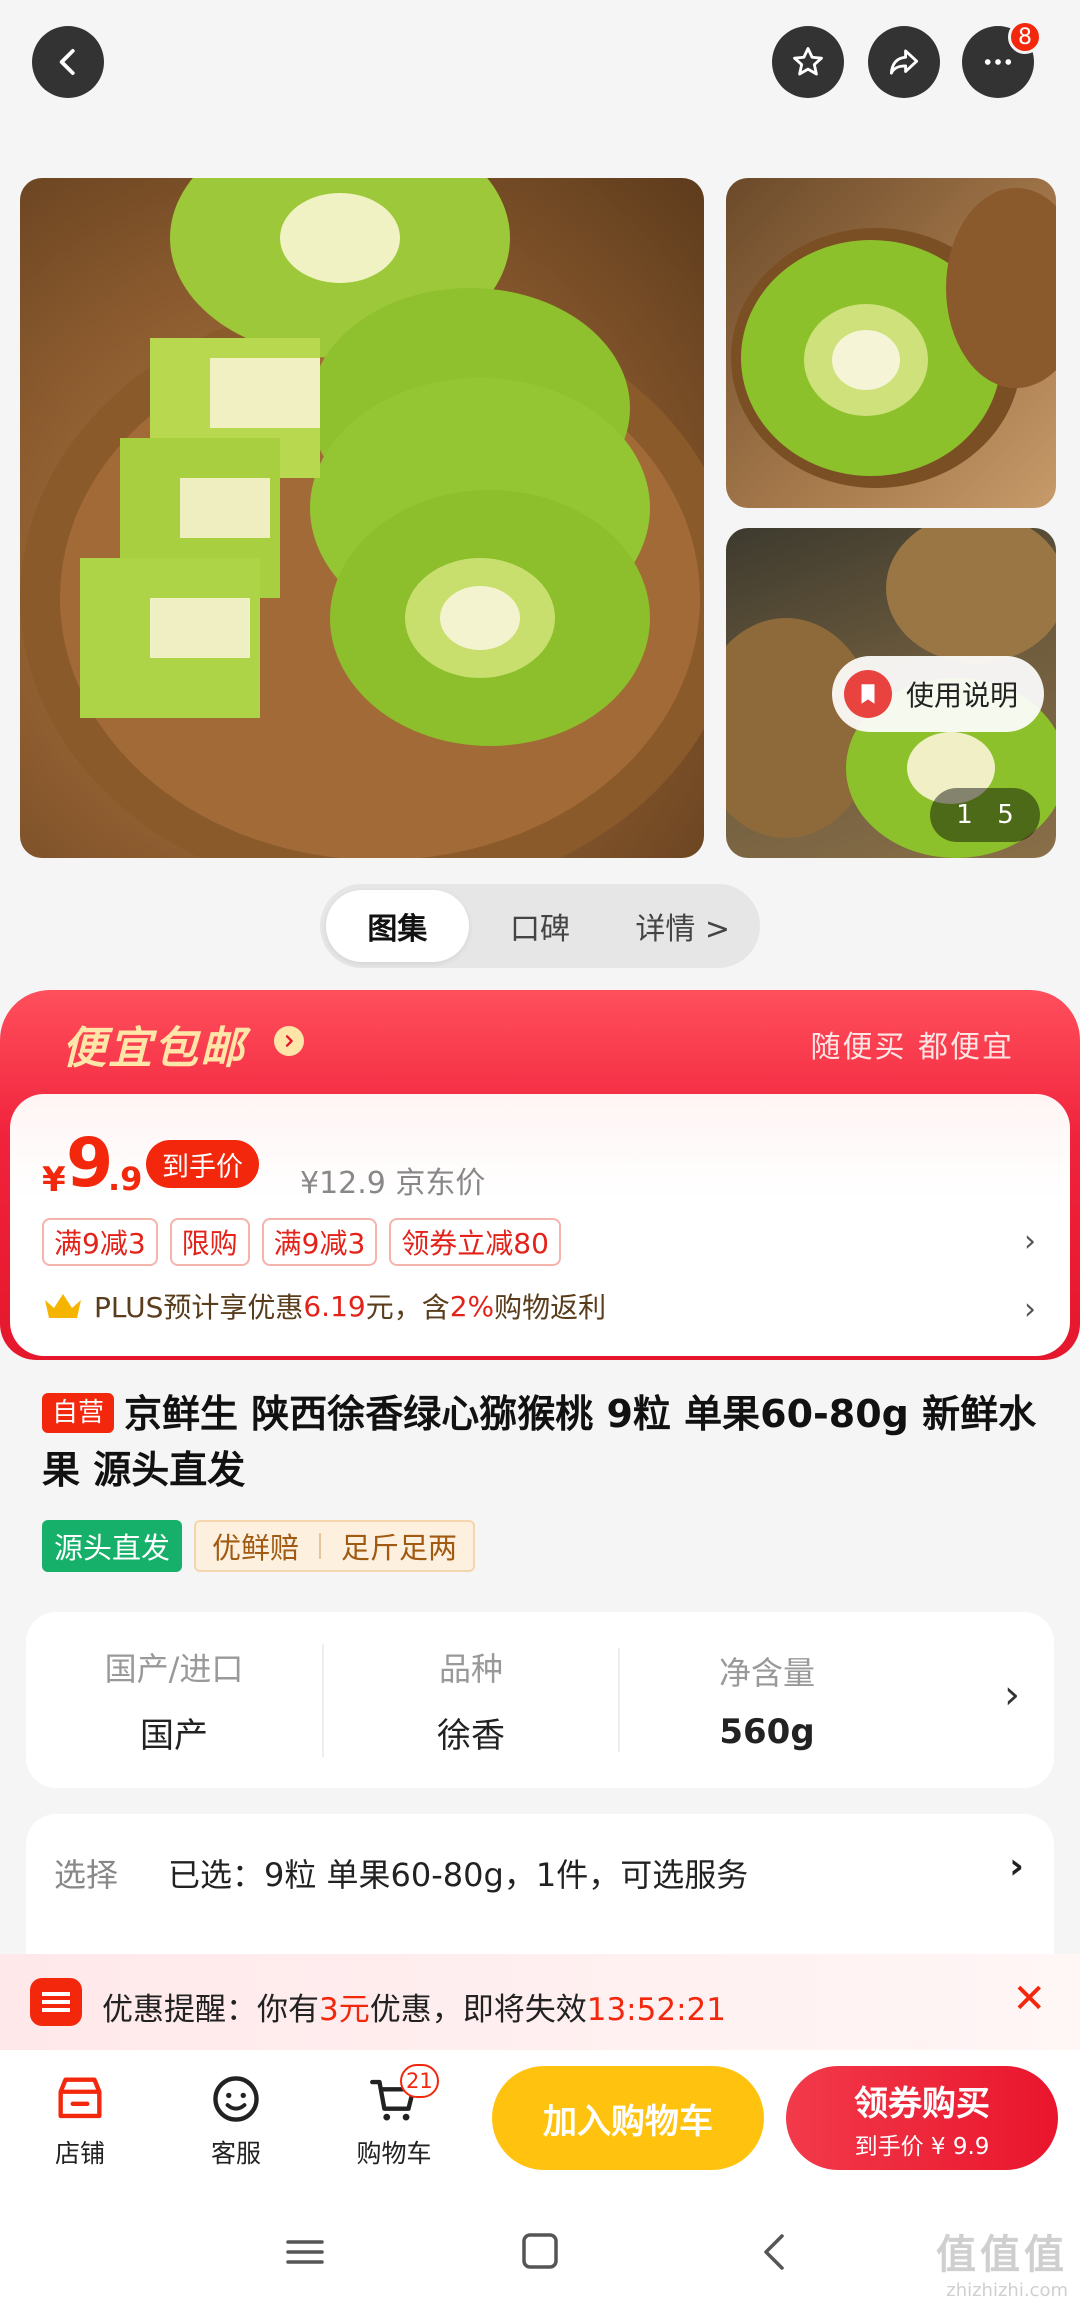  What do you see at coordinates (199, 1307) in the screenshot?
I see `plus-prefix: PLUS预计享优惠` at bounding box center [199, 1307].